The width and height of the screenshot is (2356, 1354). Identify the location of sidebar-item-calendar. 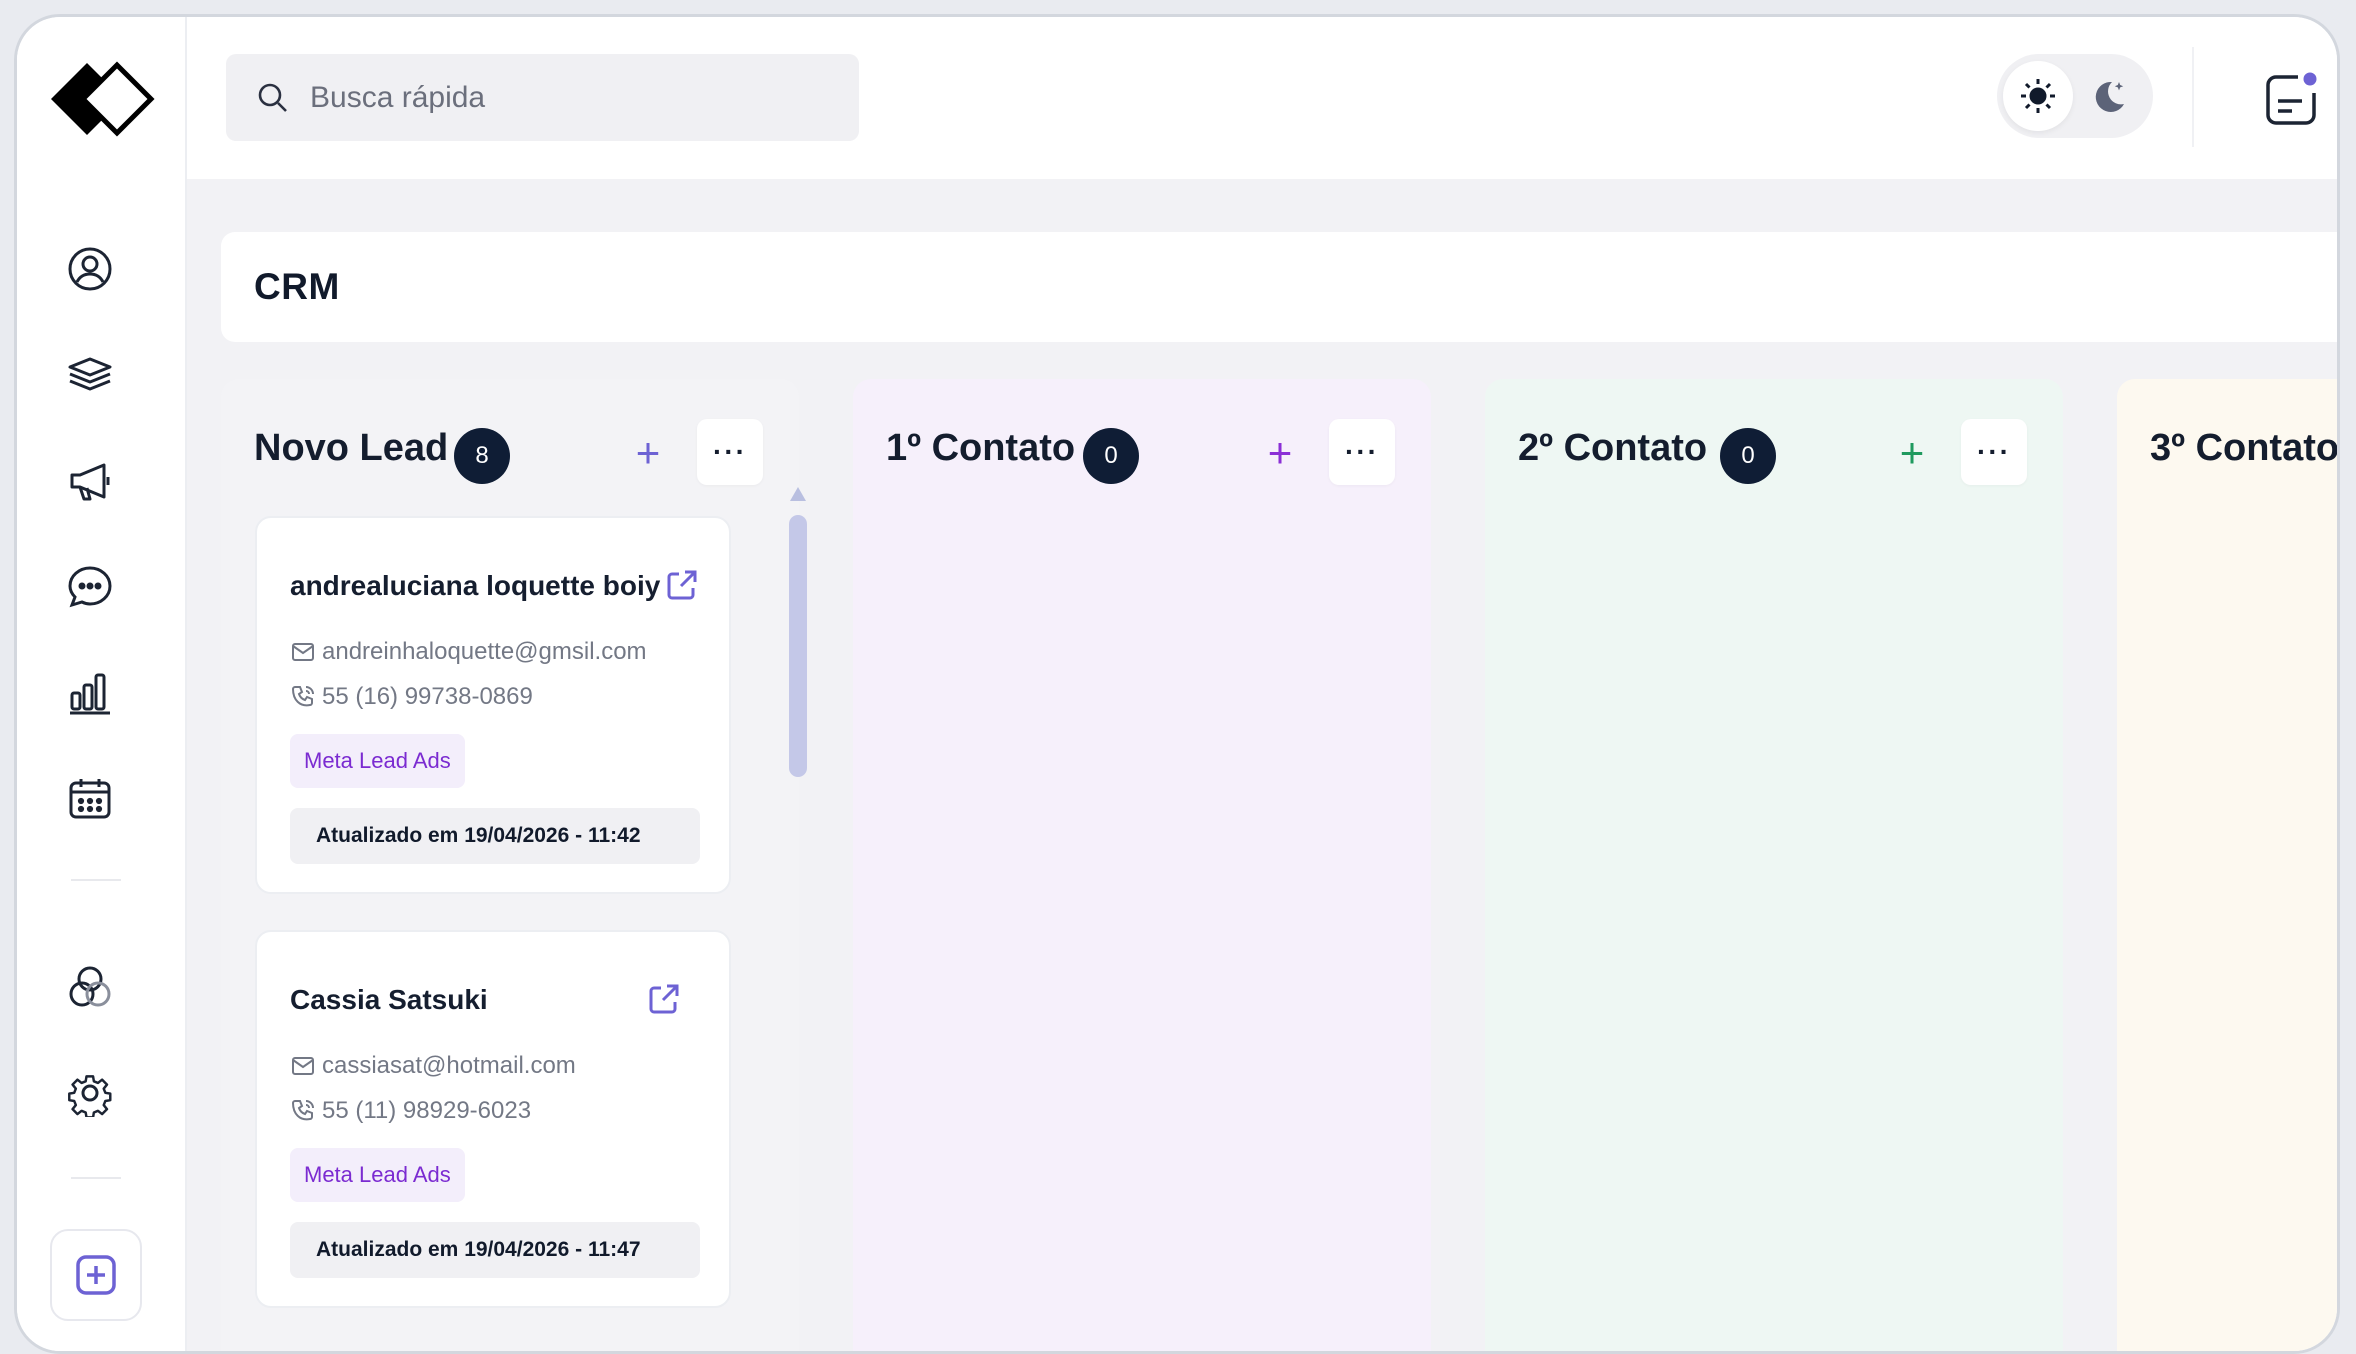
(90, 799).